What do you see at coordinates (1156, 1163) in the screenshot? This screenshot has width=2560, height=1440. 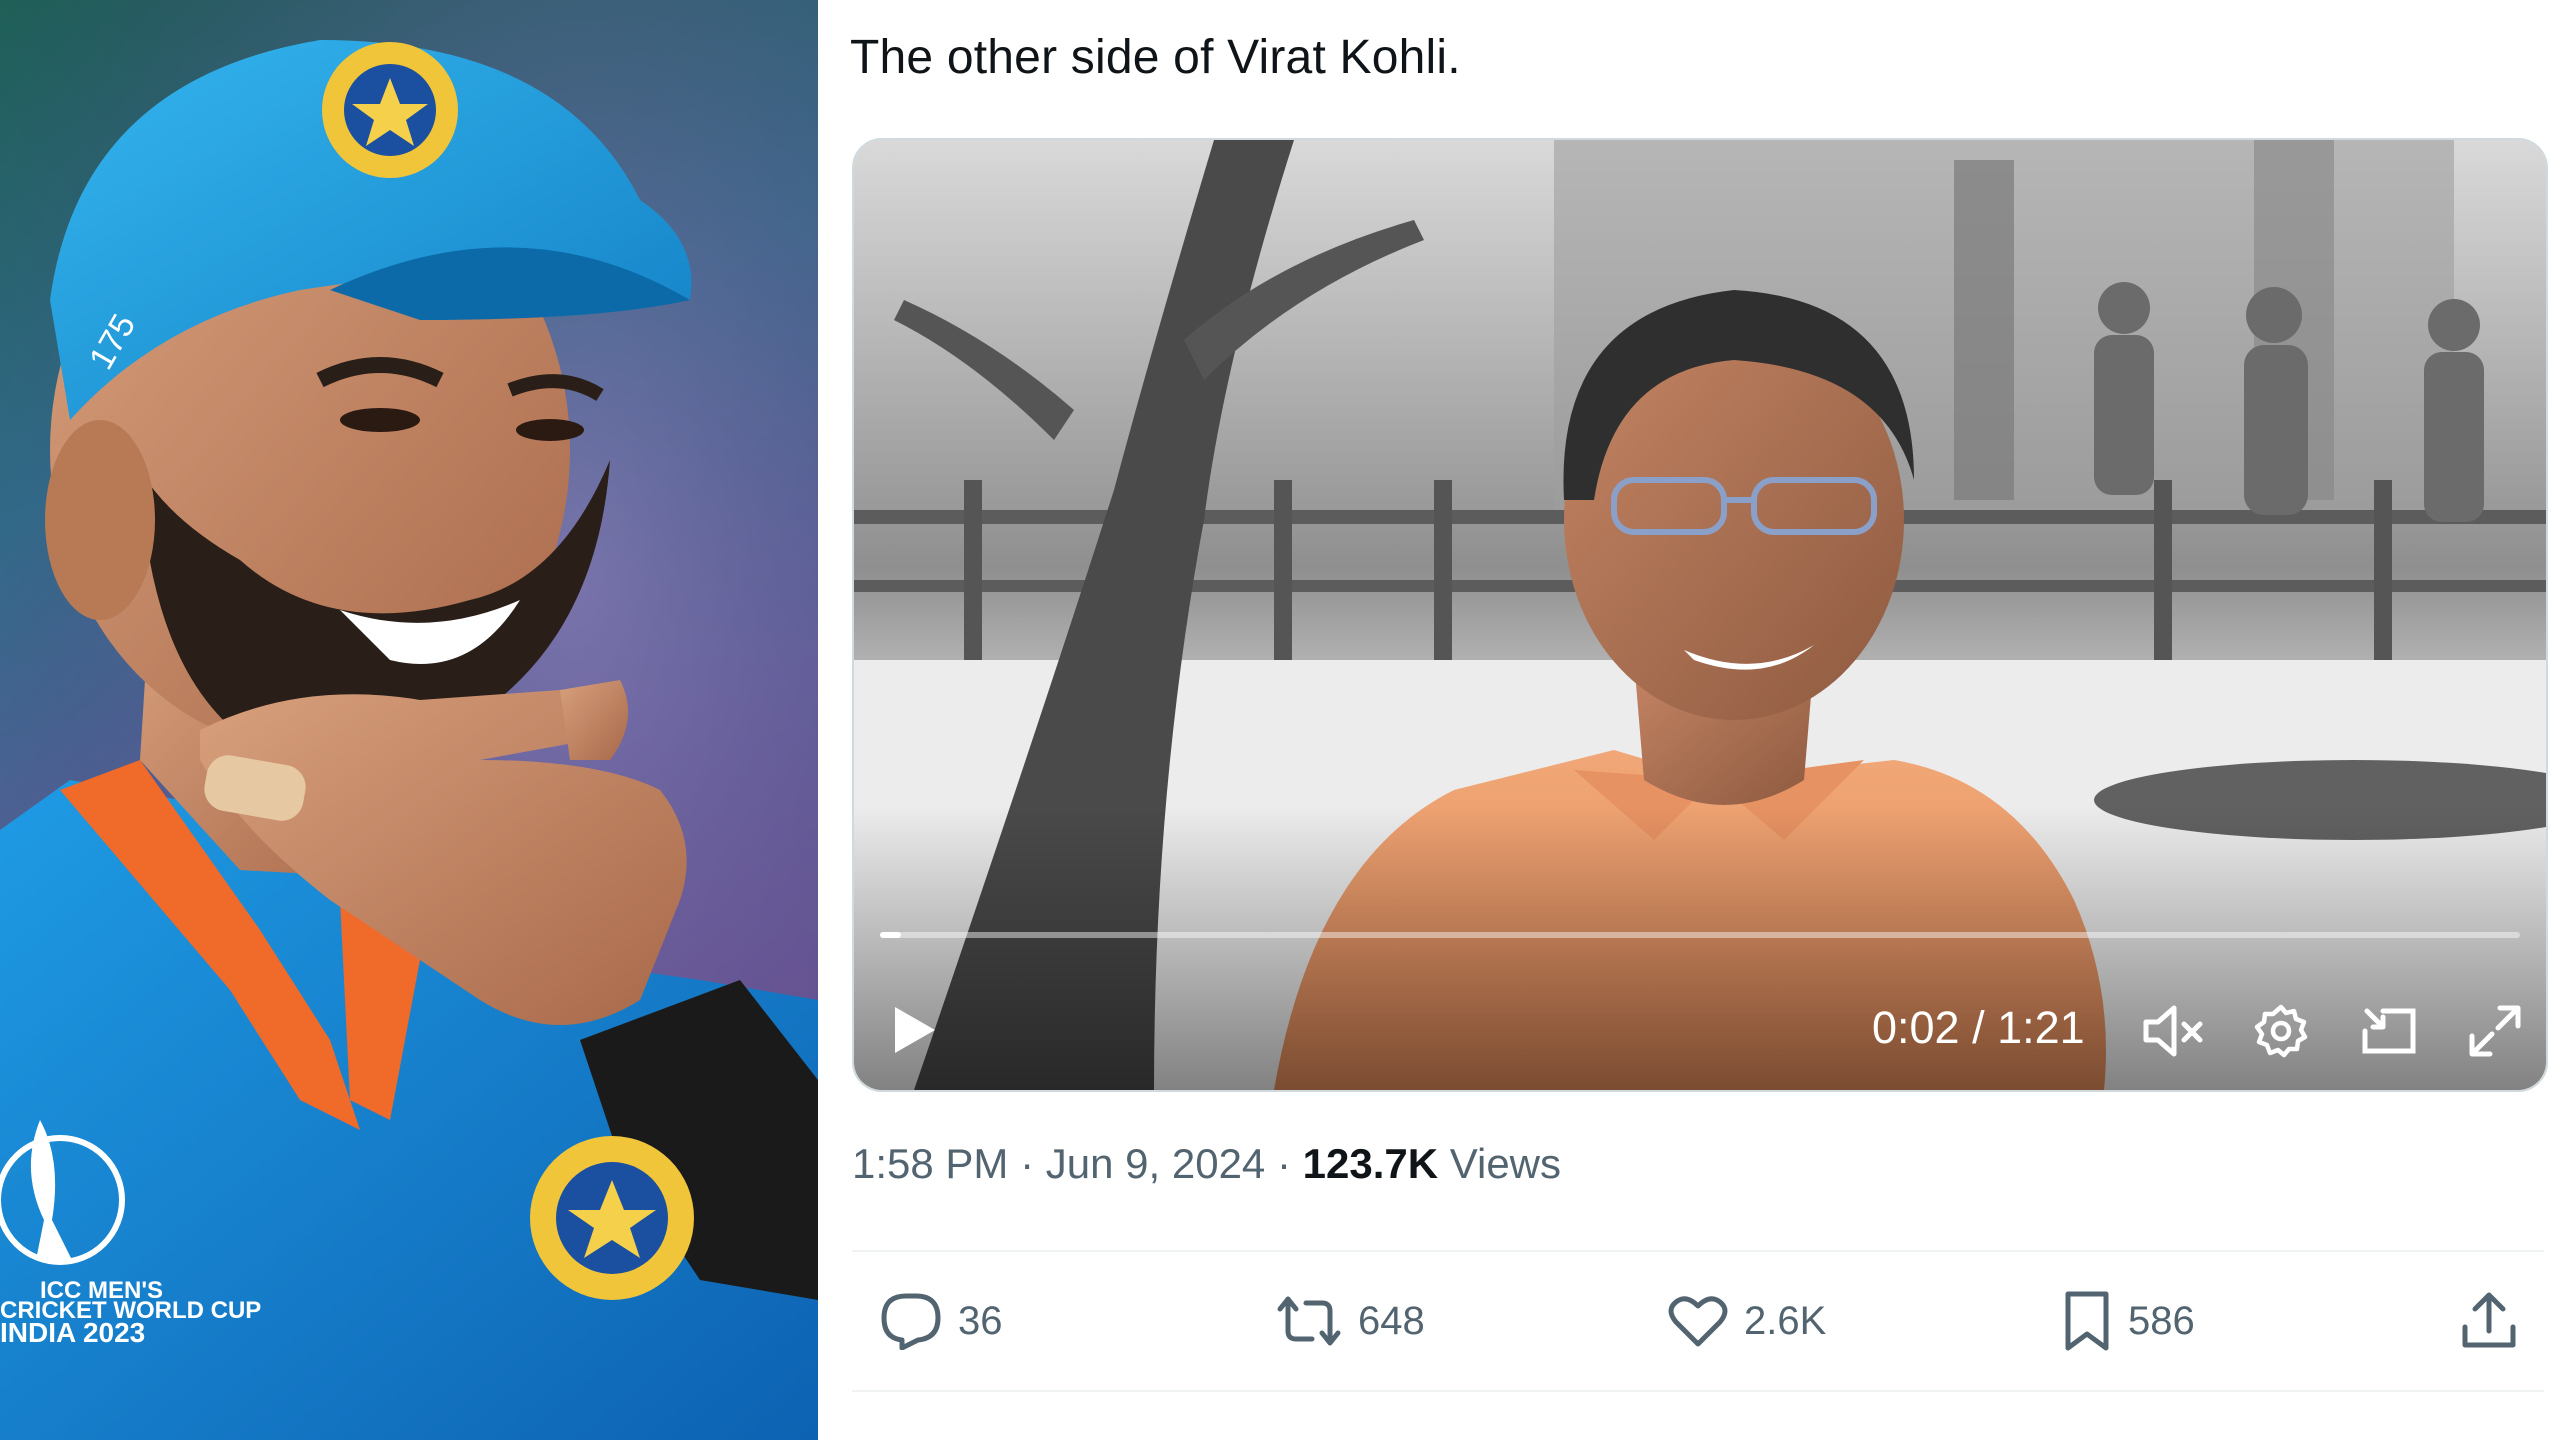 I see `tweet-date: Jun 9, 2024` at bounding box center [1156, 1163].